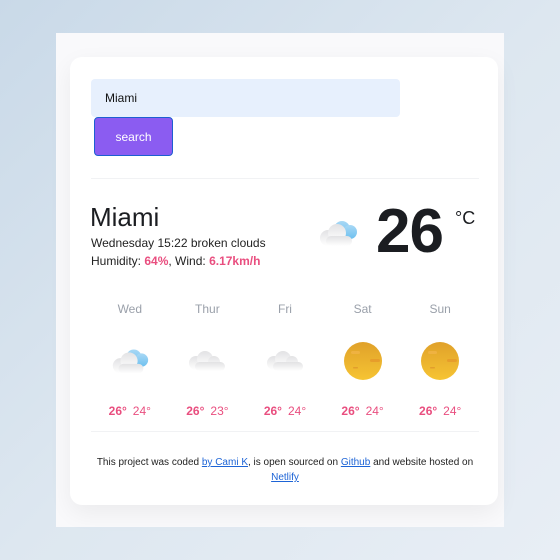  I want to click on forecast-min-temp: 23°, so click(219, 411).